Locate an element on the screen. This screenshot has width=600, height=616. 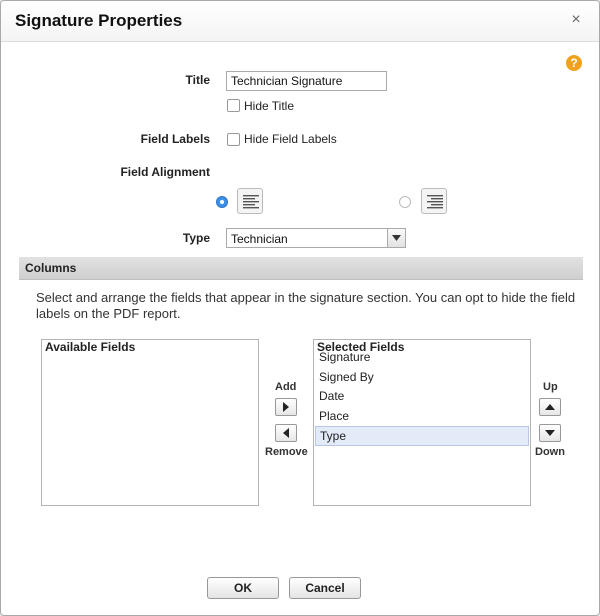
ok-button: OK is located at coordinates (243, 588).